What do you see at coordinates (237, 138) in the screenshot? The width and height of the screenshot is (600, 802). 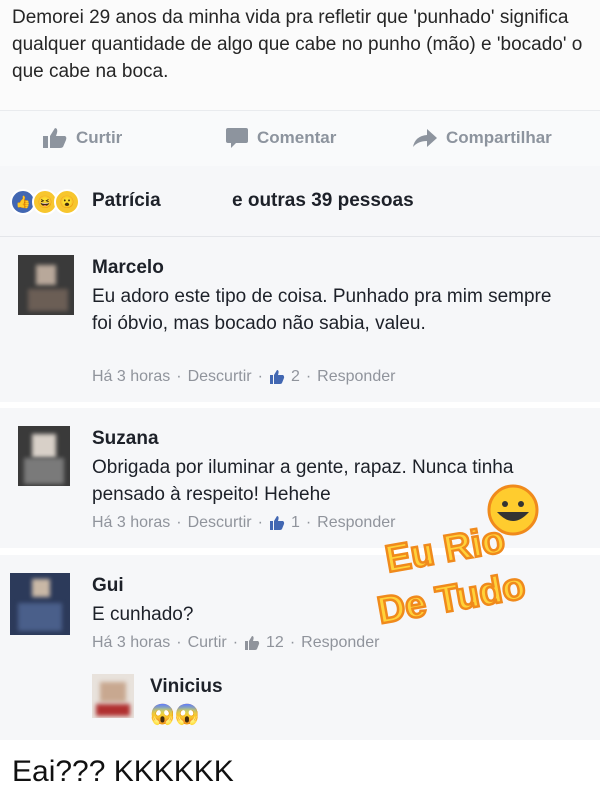 I see `comment-icon` at bounding box center [237, 138].